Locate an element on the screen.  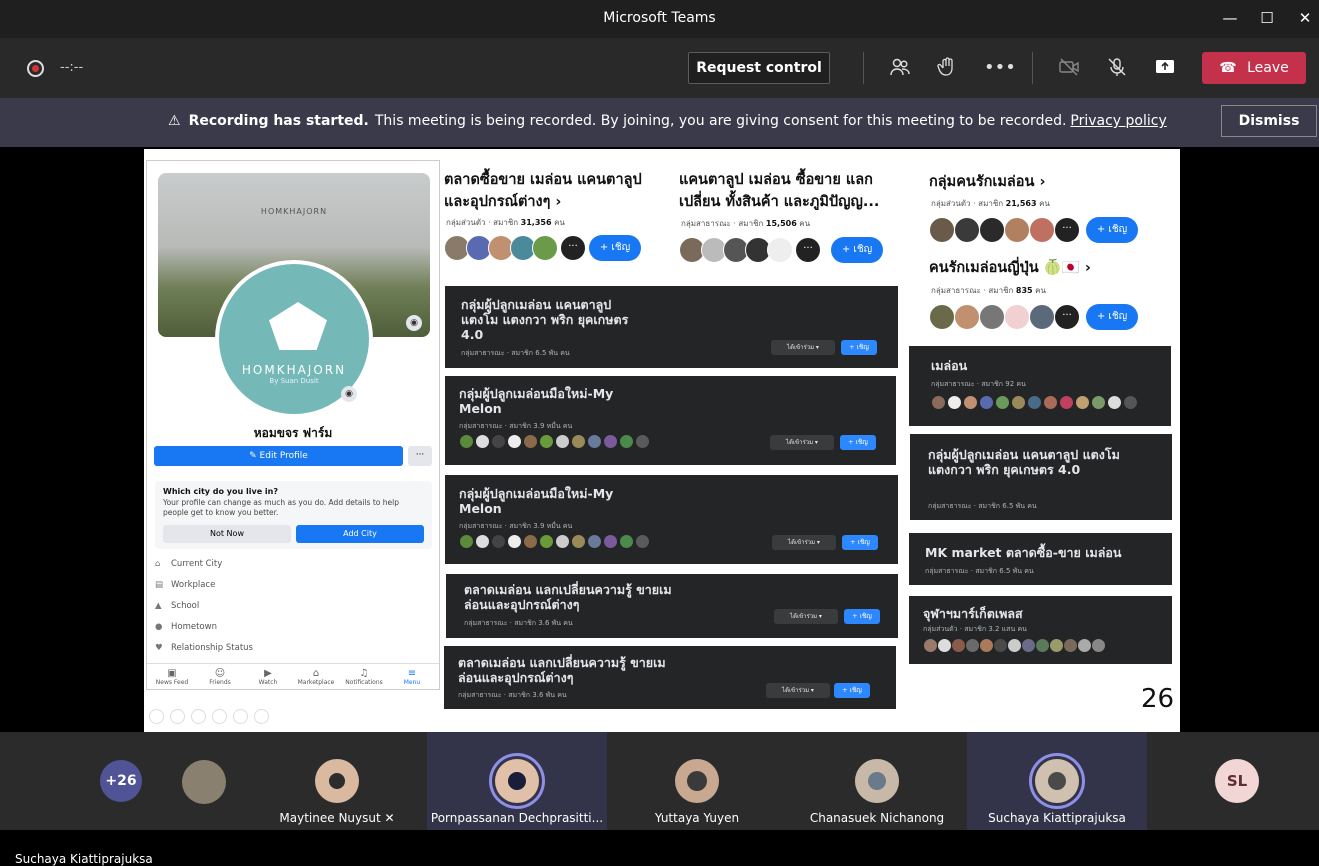
participant-tile: Chanasuek Nichanong is located at coordinates (877, 781).